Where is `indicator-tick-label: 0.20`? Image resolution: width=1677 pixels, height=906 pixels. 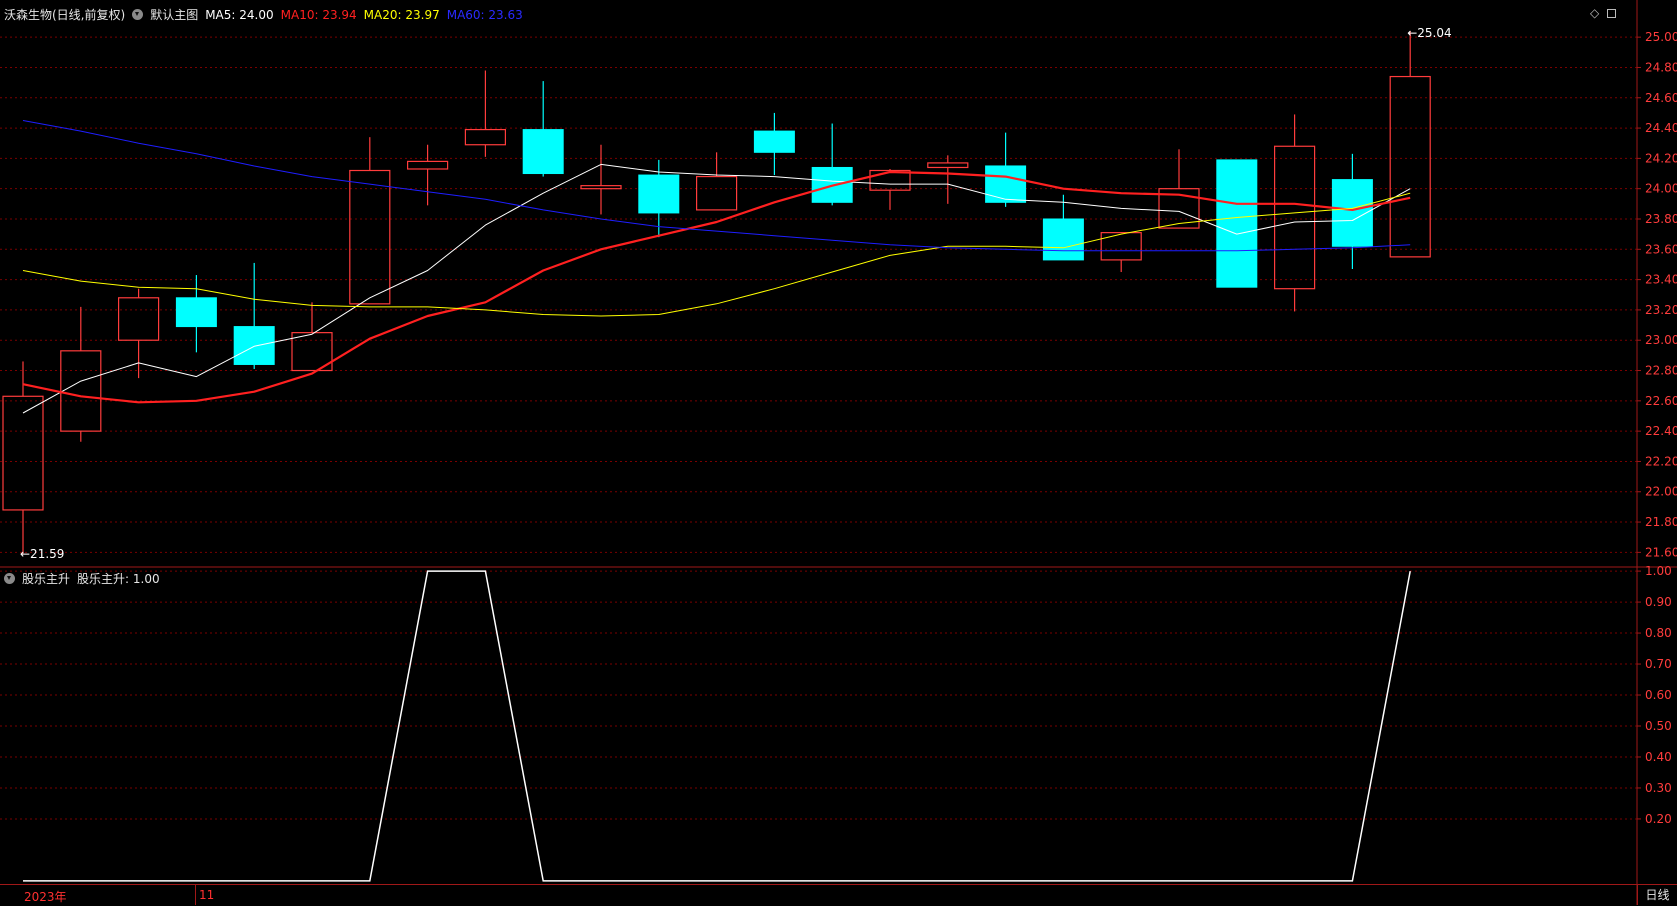
indicator-tick-label: 0.20 is located at coordinates (1658, 819).